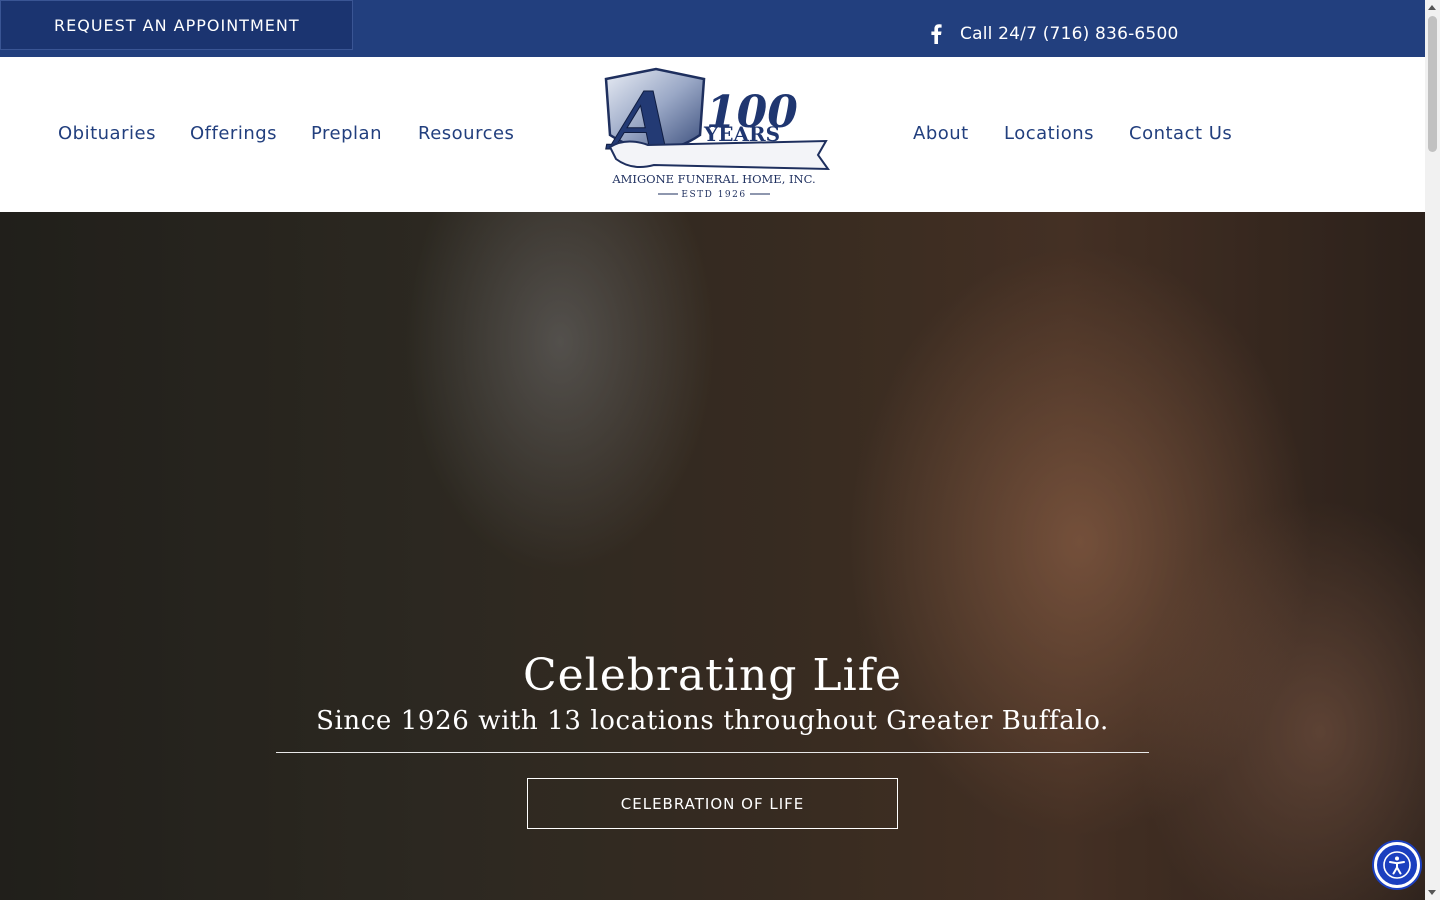  I want to click on hero-divider, so click(712, 752).